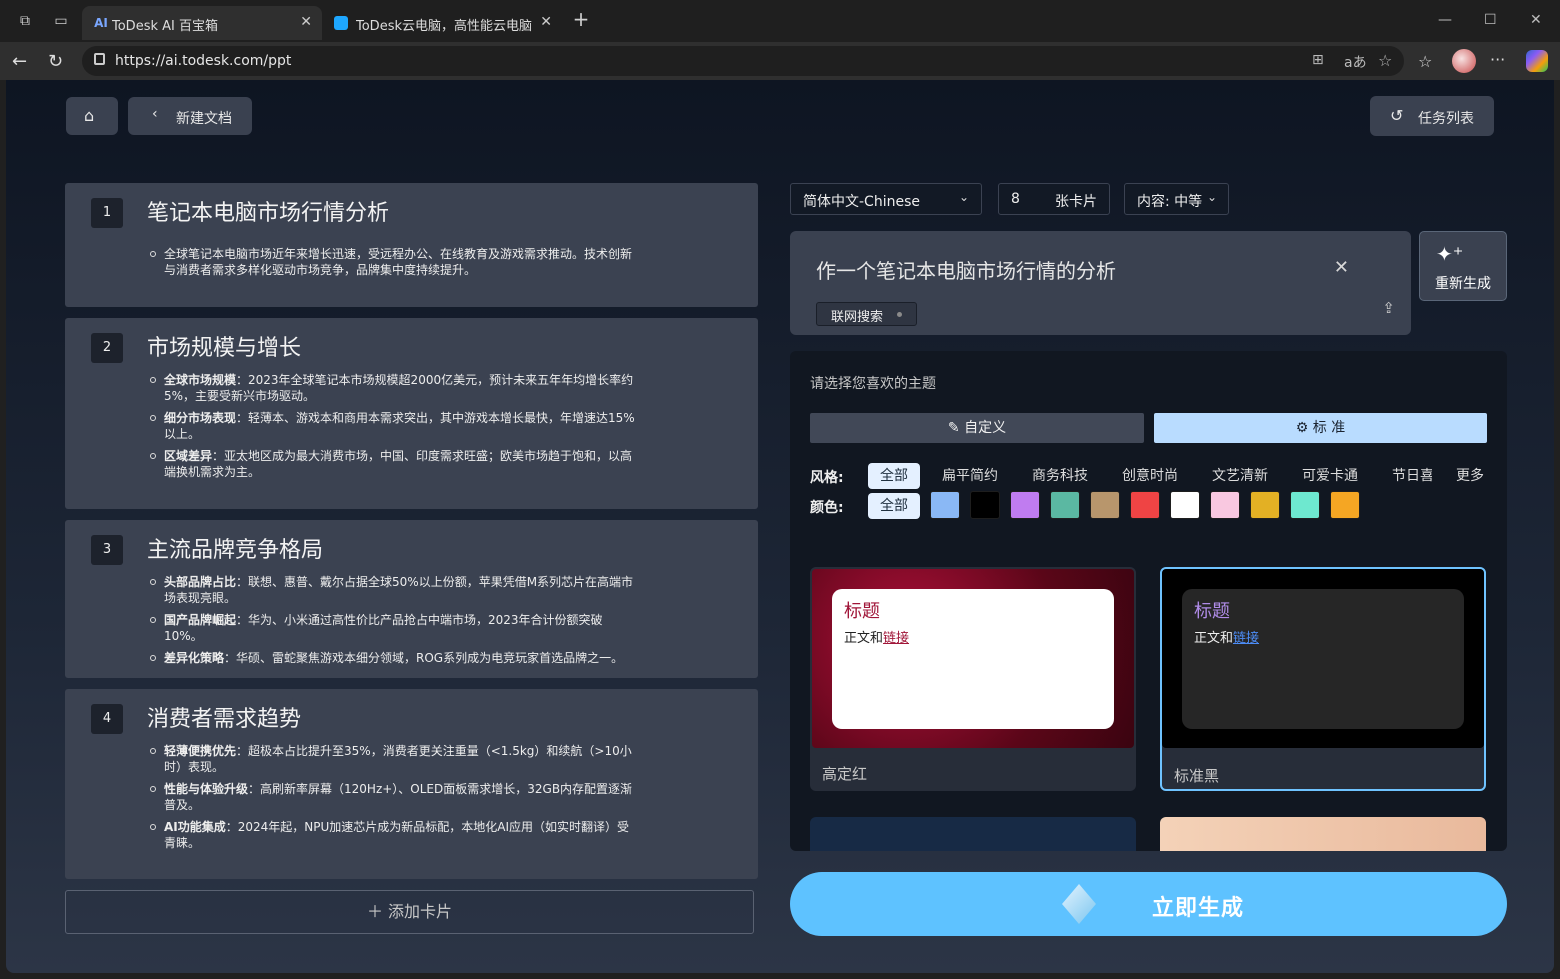 This screenshot has width=1560, height=979. I want to click on diamond-icon, so click(1079, 904).